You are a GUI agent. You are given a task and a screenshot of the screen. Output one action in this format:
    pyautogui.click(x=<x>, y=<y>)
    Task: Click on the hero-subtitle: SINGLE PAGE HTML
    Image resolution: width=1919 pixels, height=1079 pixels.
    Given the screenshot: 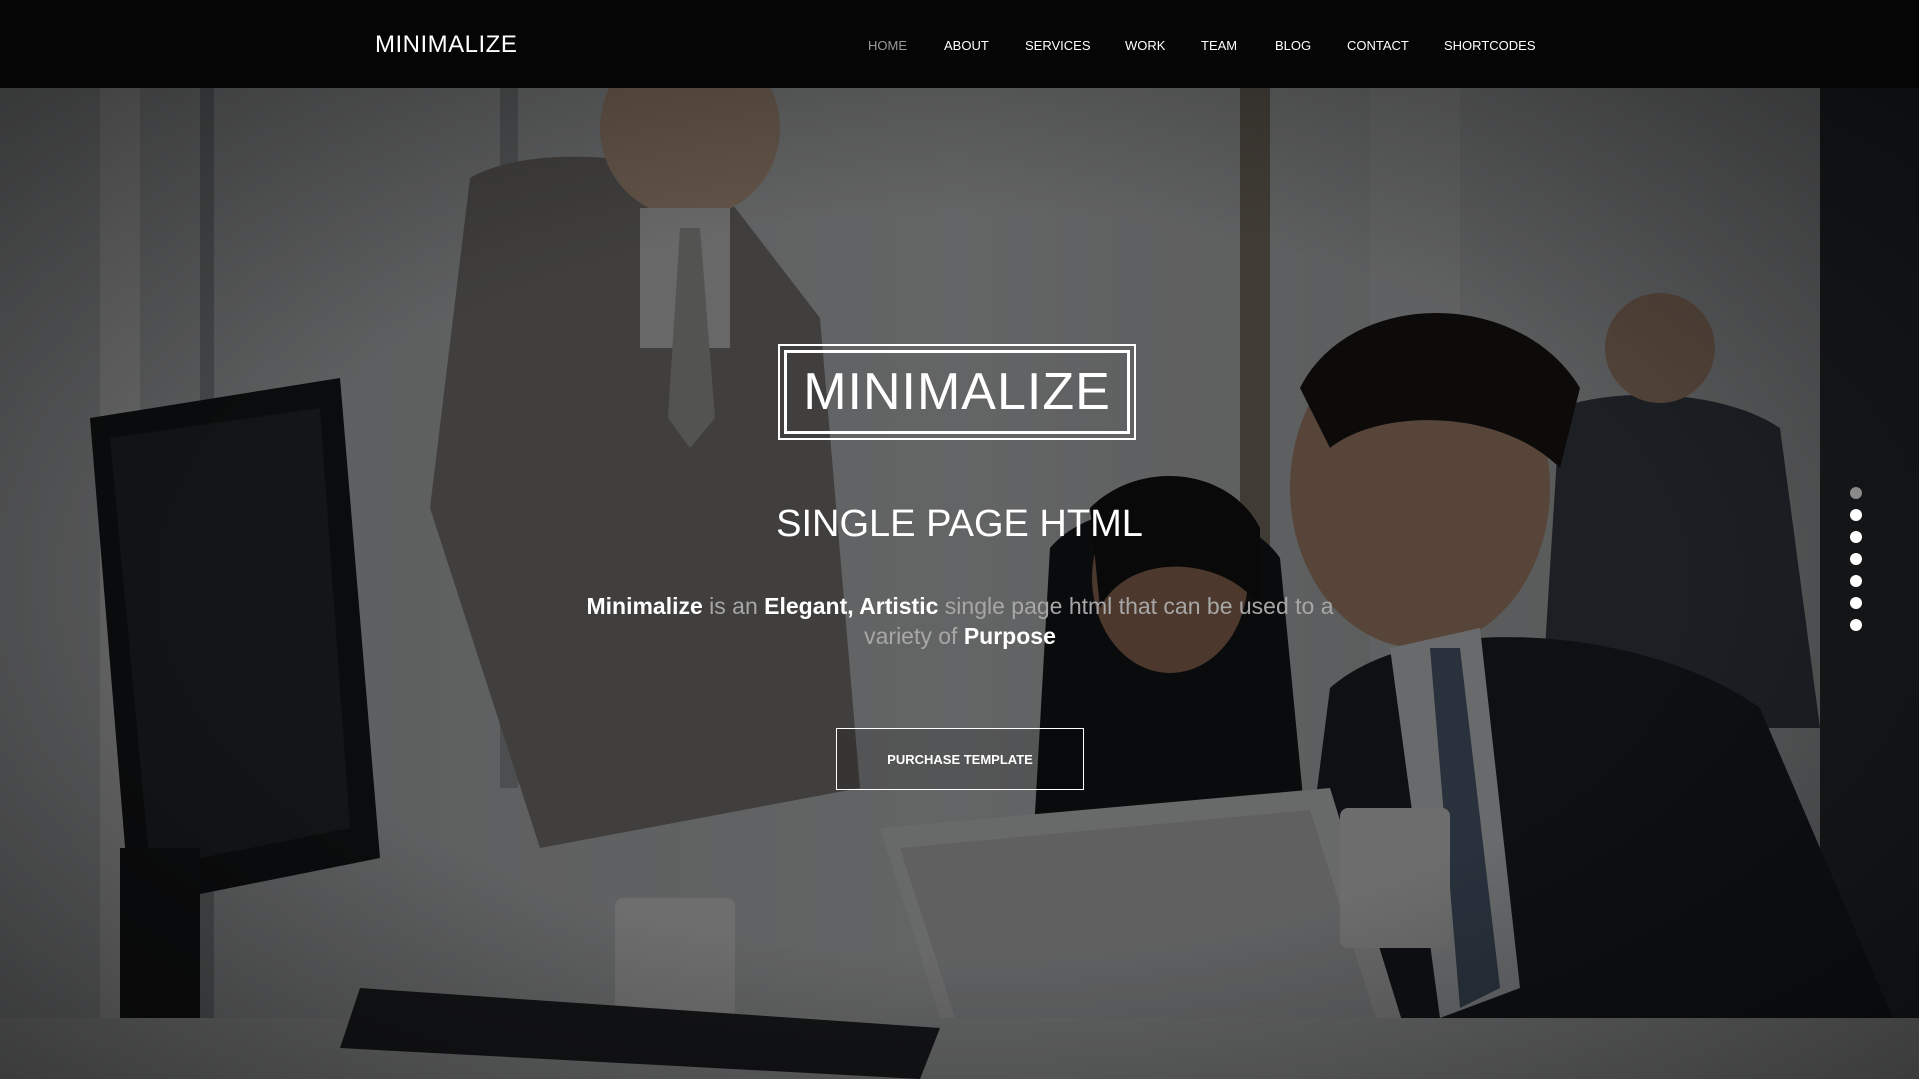 What is the action you would take?
    pyautogui.click(x=959, y=524)
    